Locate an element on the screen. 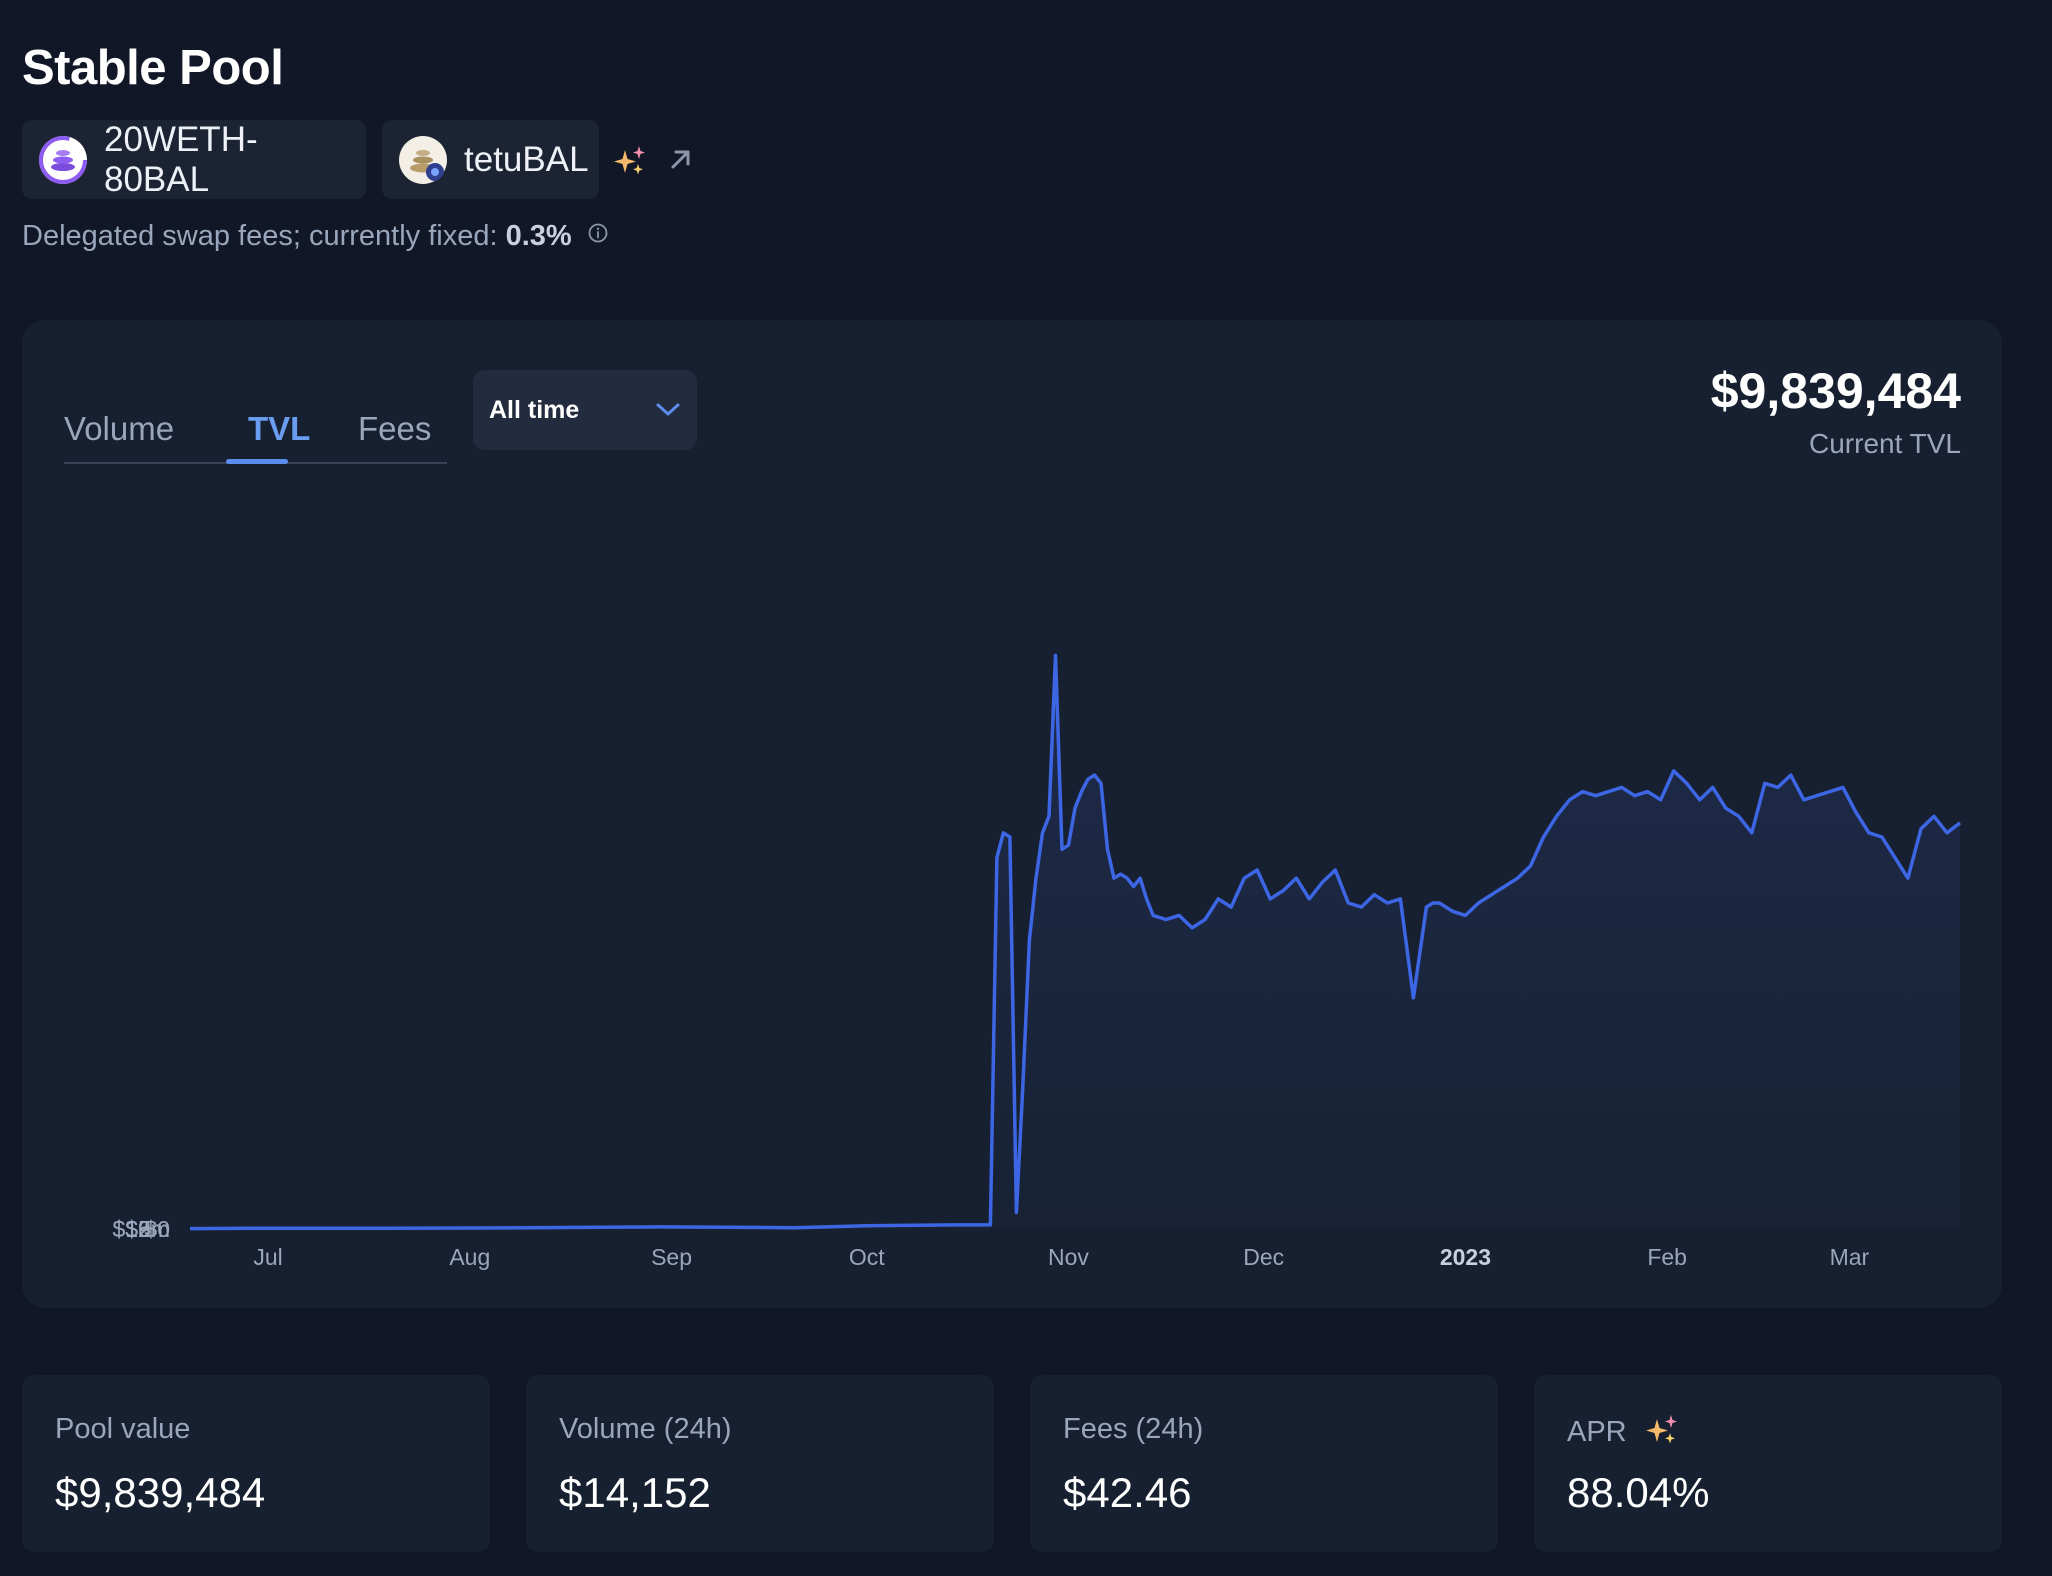 The width and height of the screenshot is (2052, 1576). page-title: Stable Pool is located at coordinates (153, 68).